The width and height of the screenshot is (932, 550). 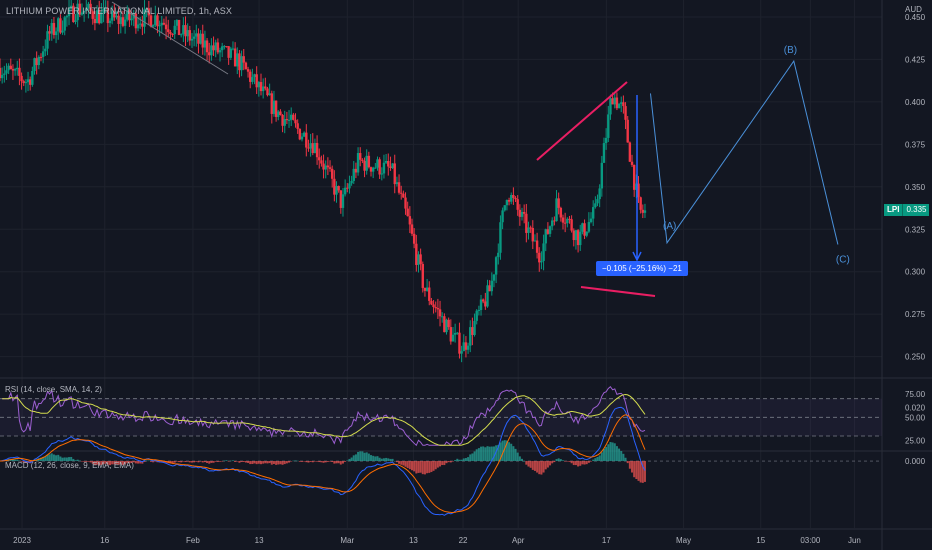 I want to click on price-tick-label: 0.250, so click(x=915, y=357).